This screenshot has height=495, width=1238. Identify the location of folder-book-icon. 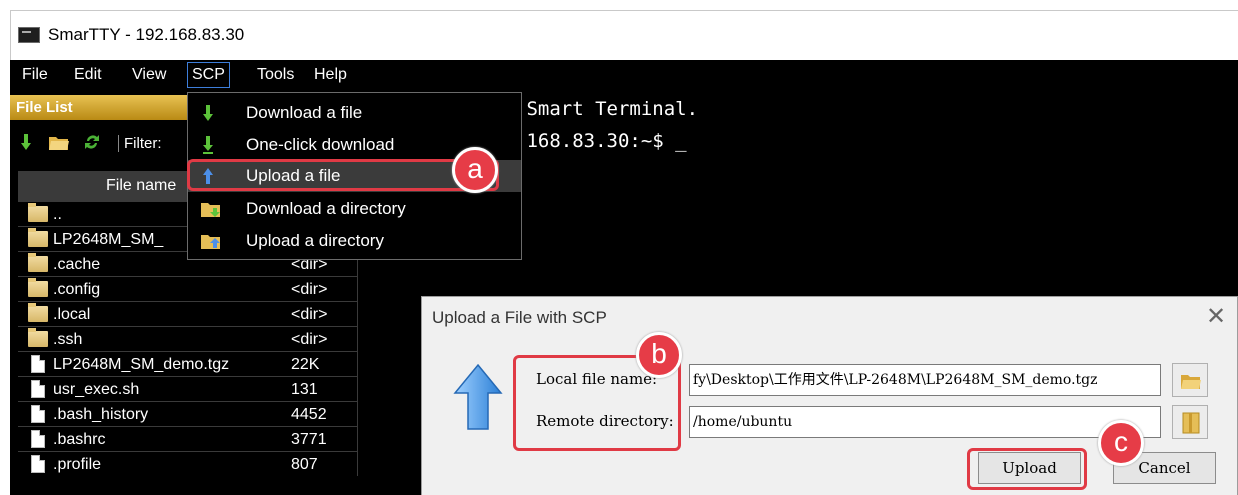
(1191, 423).